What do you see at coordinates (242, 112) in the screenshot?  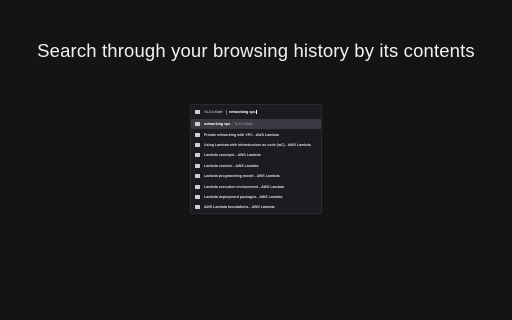 I see `search-input: networking vpc` at bounding box center [242, 112].